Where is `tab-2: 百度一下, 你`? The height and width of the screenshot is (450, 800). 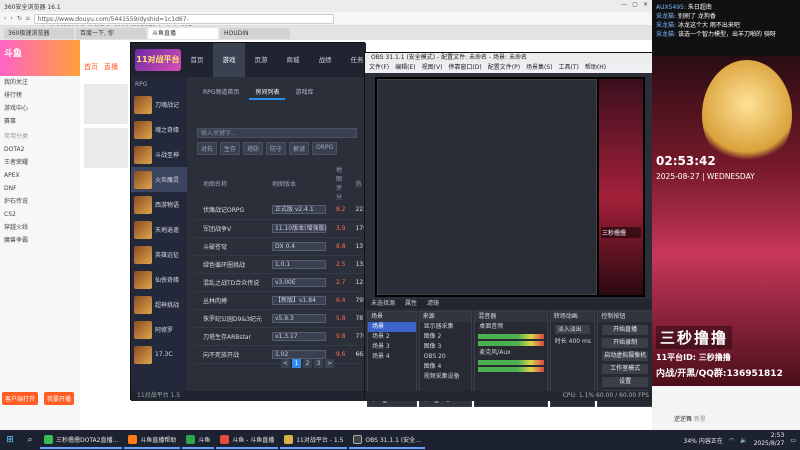 tab-2: 百度一下, 你 is located at coordinates (111, 33).